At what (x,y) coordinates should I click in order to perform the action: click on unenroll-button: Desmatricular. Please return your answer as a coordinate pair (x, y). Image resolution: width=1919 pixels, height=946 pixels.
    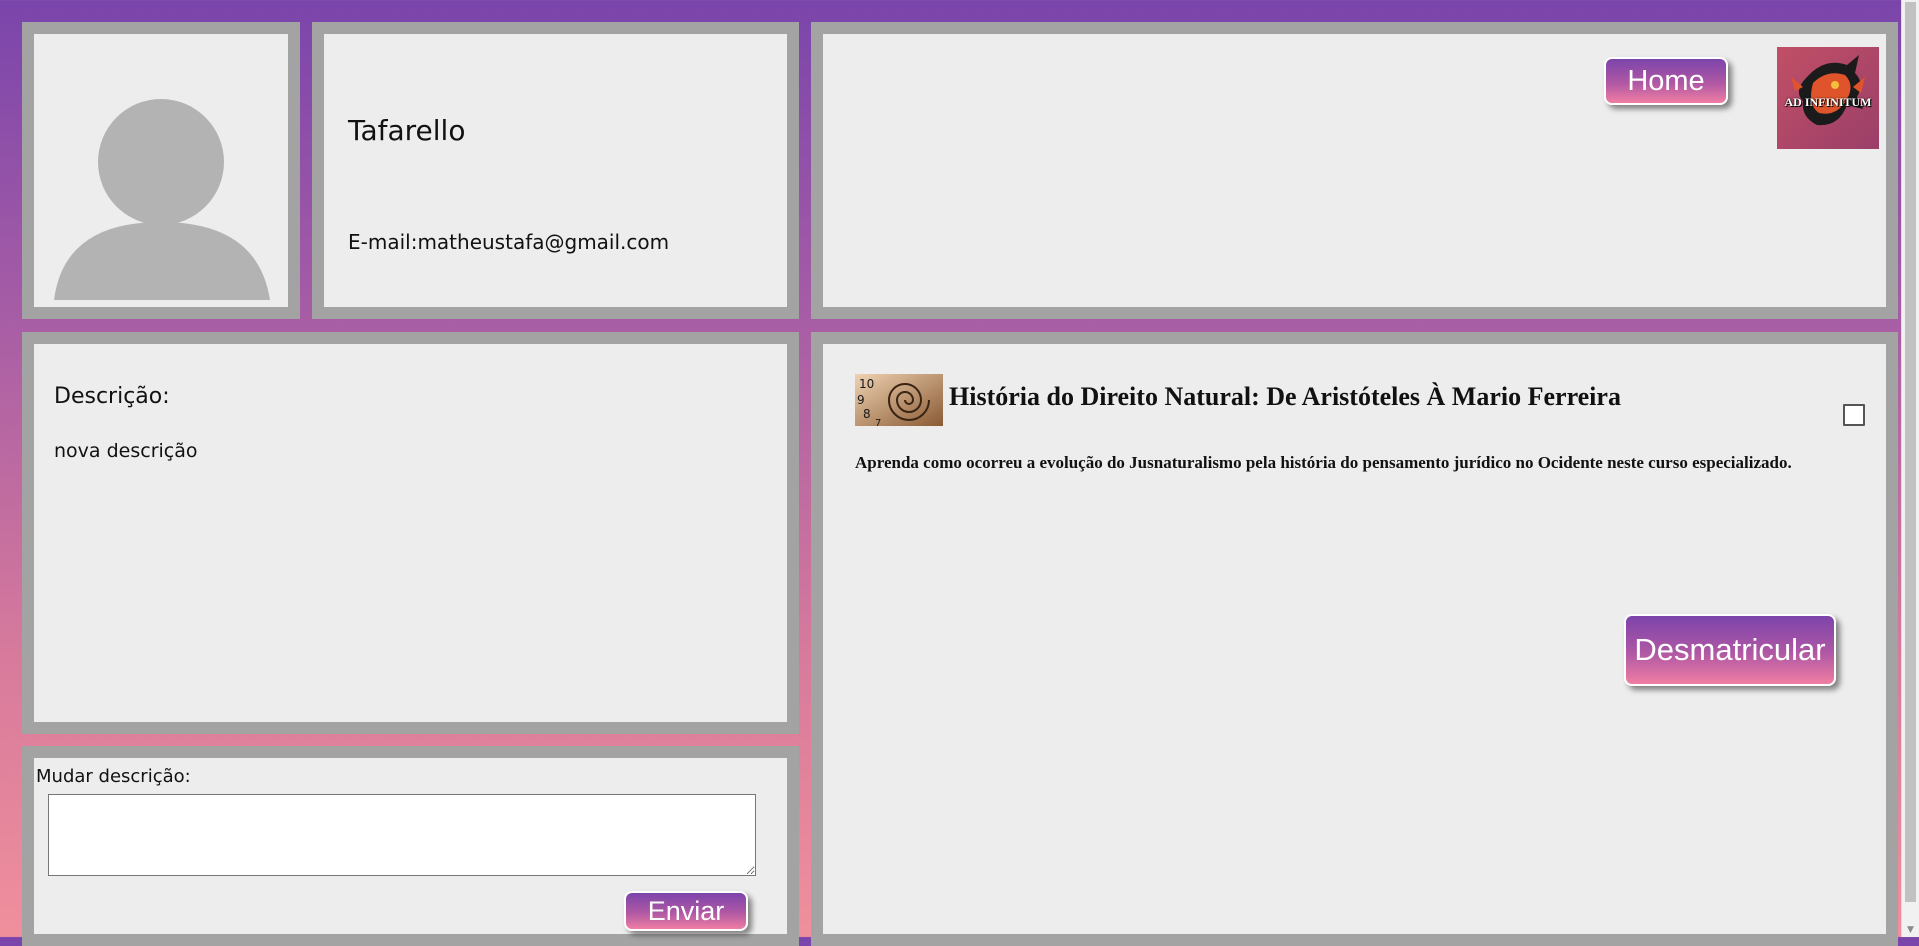
    Looking at the image, I should click on (1730, 650).